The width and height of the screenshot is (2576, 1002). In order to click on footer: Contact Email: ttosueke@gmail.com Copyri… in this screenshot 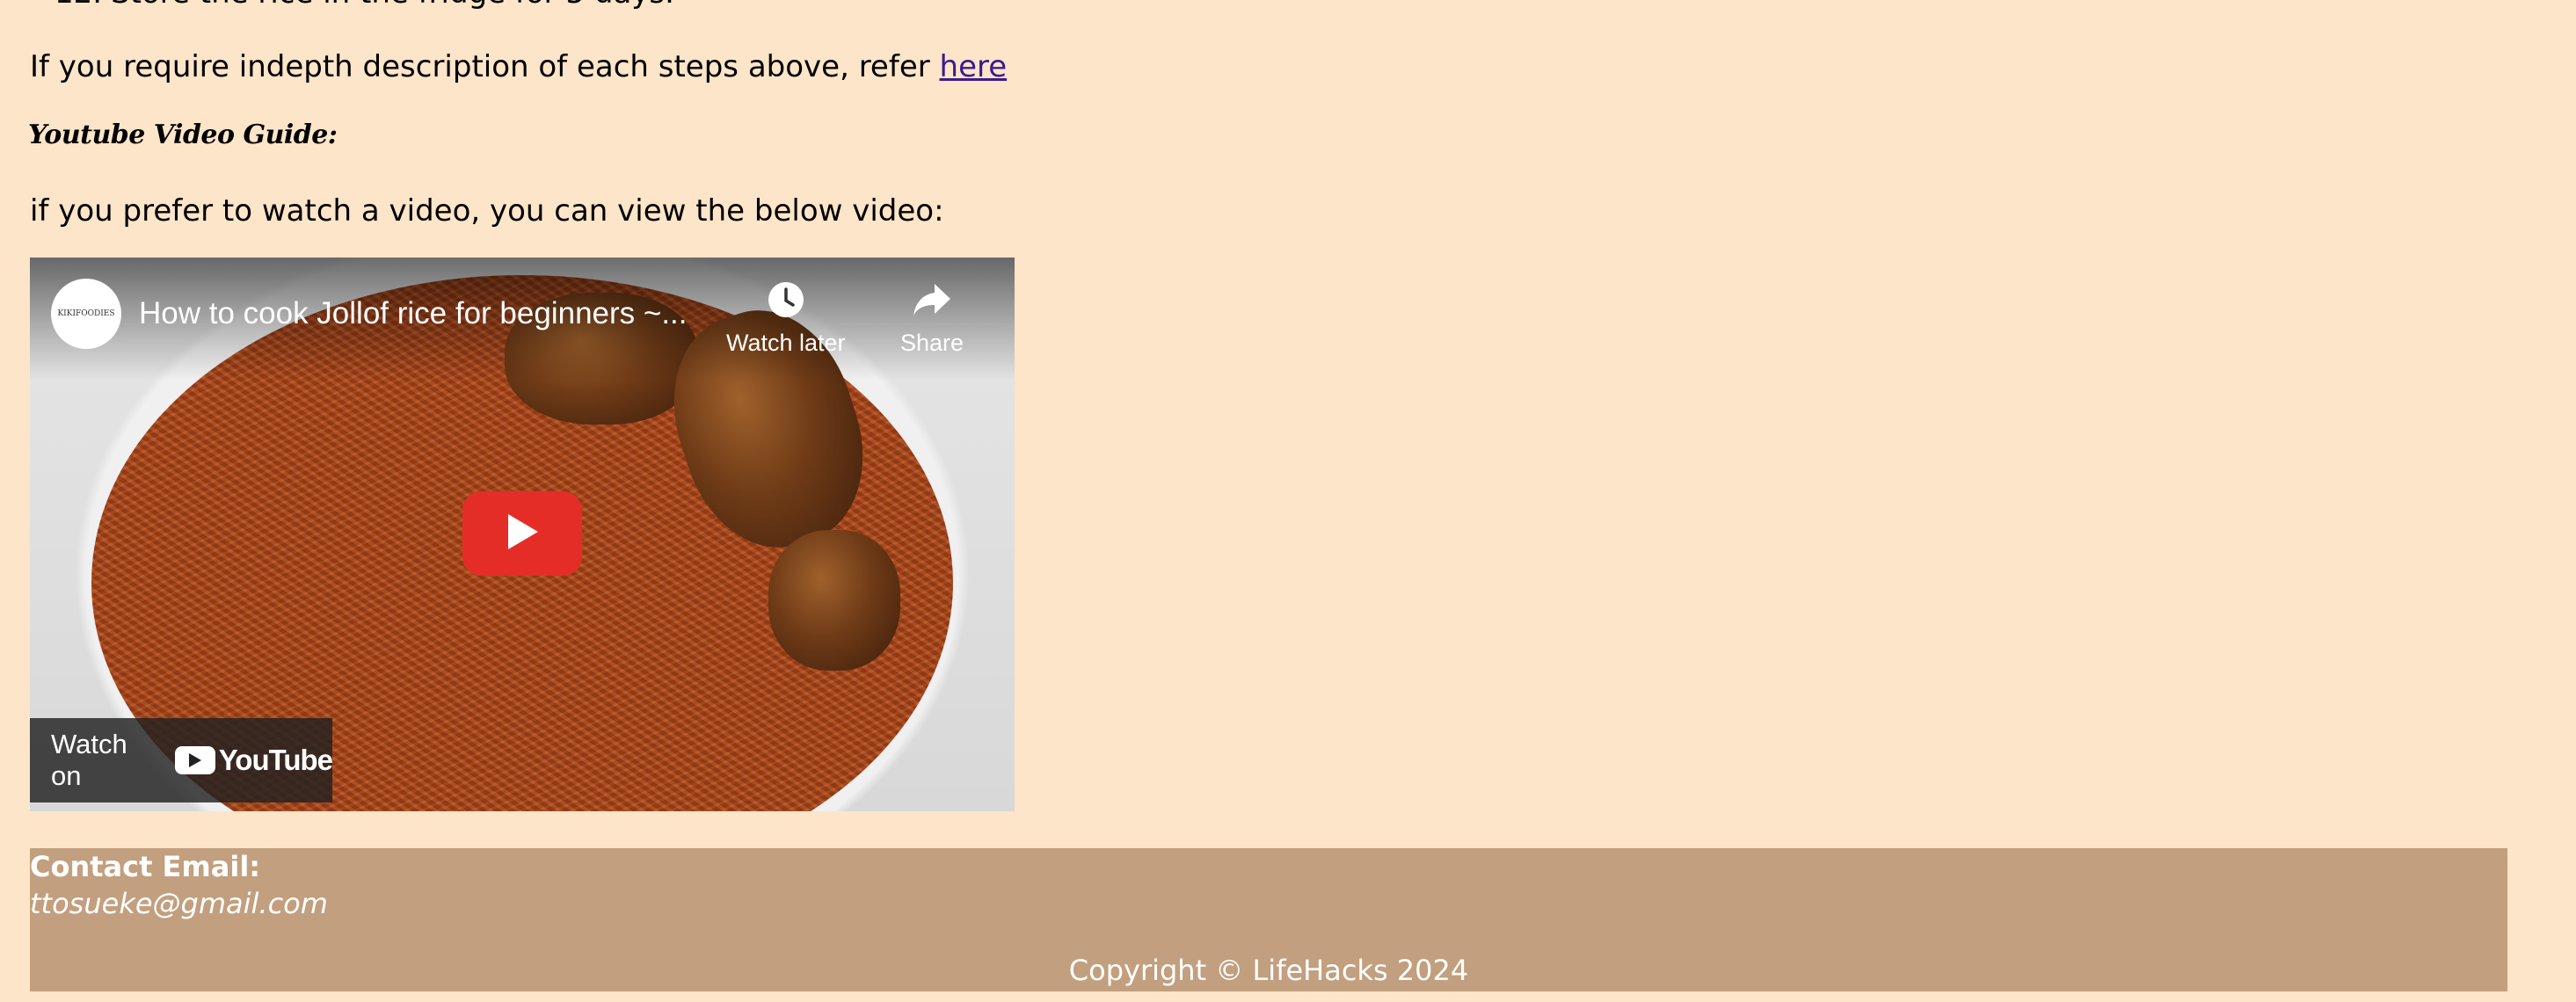, I will do `click(1268, 920)`.